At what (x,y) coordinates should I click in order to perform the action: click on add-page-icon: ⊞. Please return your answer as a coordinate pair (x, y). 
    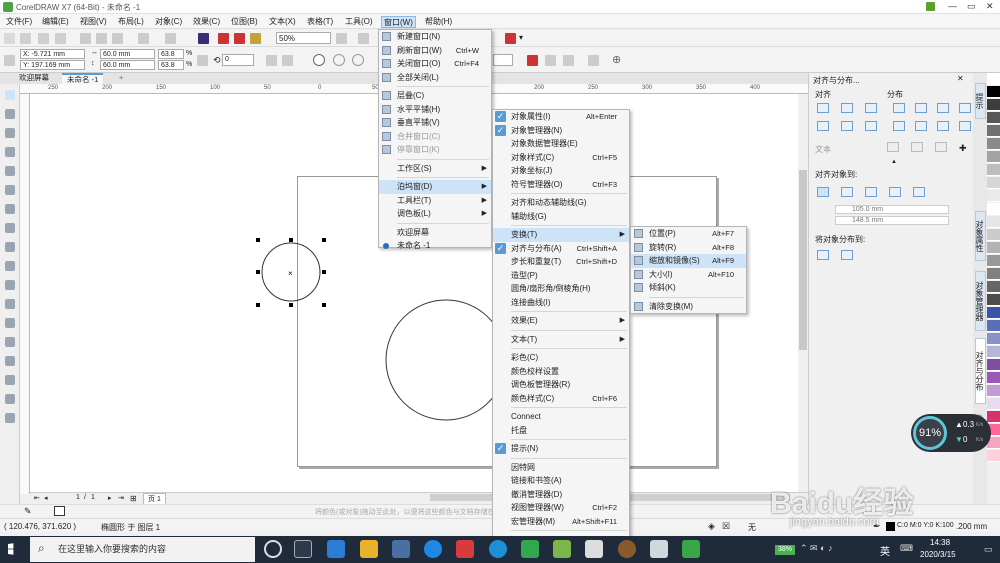
    Looking at the image, I should click on (133, 498).